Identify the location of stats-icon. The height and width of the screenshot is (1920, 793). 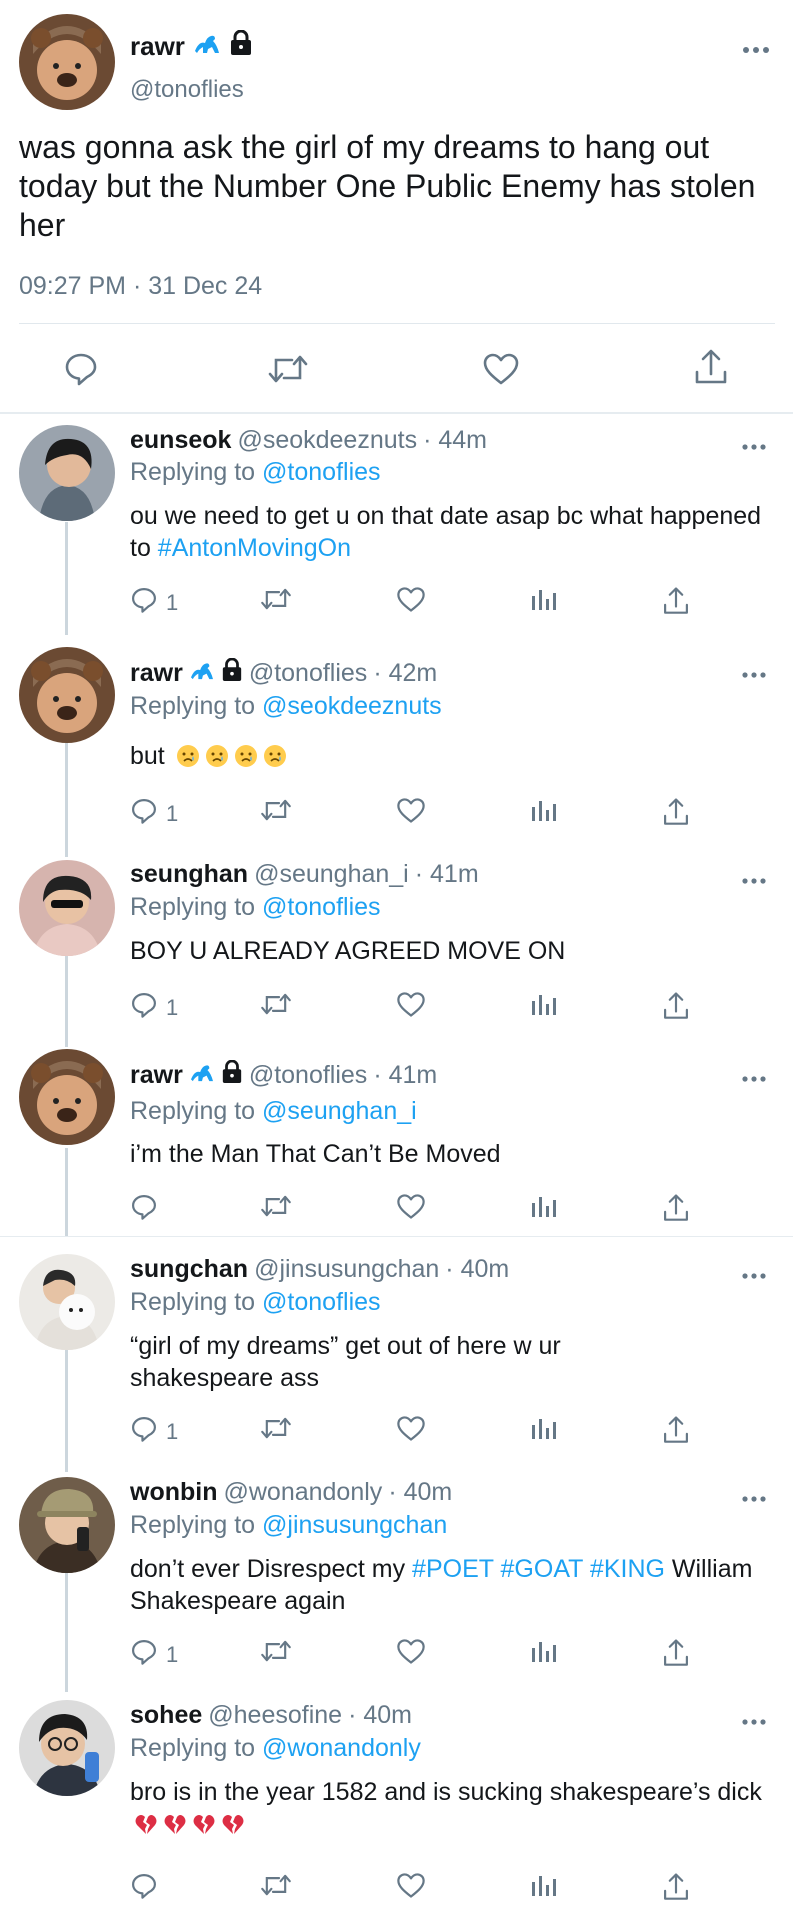
(543, 602).